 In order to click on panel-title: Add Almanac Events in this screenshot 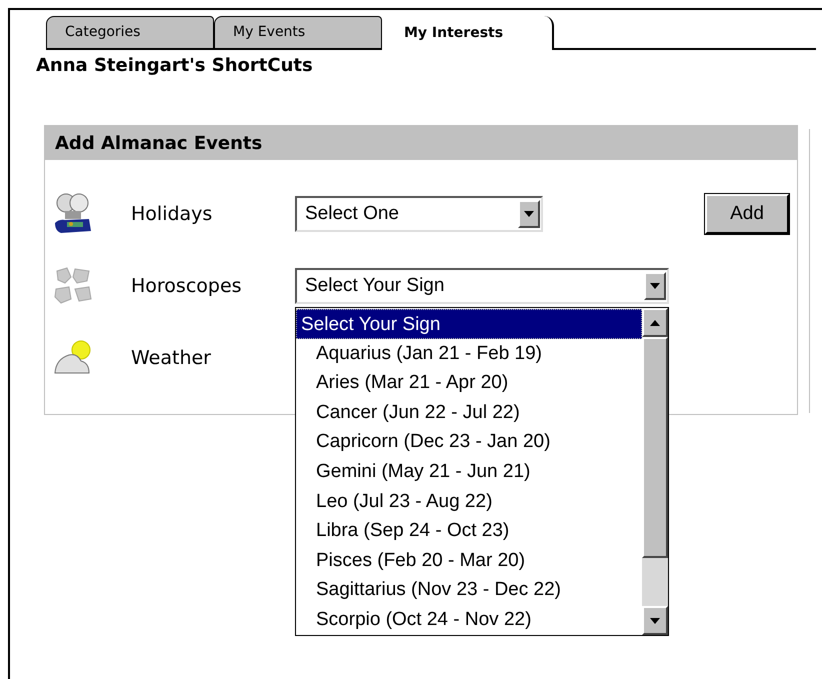, I will do `click(421, 143)`.